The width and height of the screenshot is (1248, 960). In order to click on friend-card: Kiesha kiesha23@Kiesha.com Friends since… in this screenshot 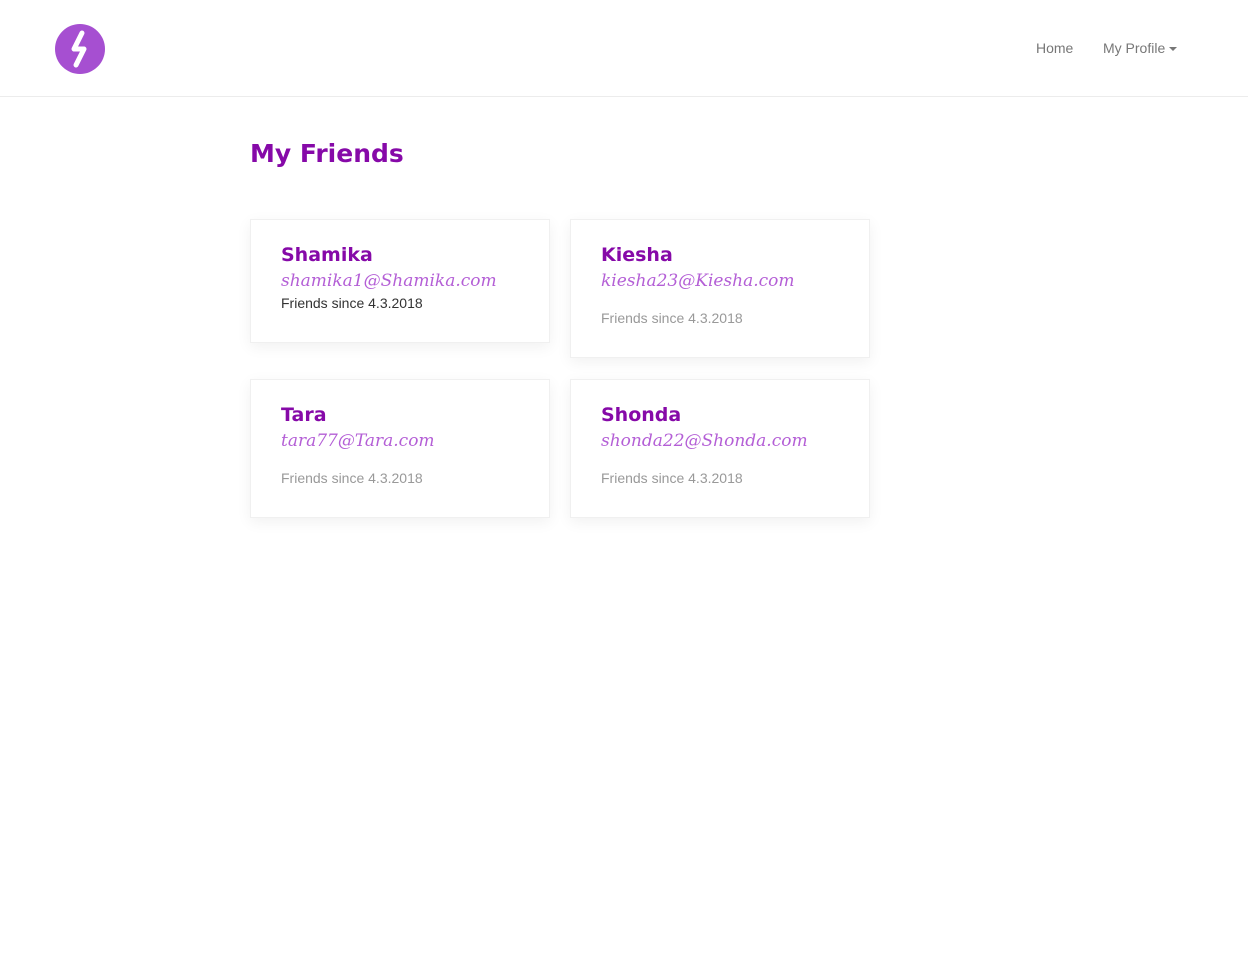, I will do `click(720, 288)`.